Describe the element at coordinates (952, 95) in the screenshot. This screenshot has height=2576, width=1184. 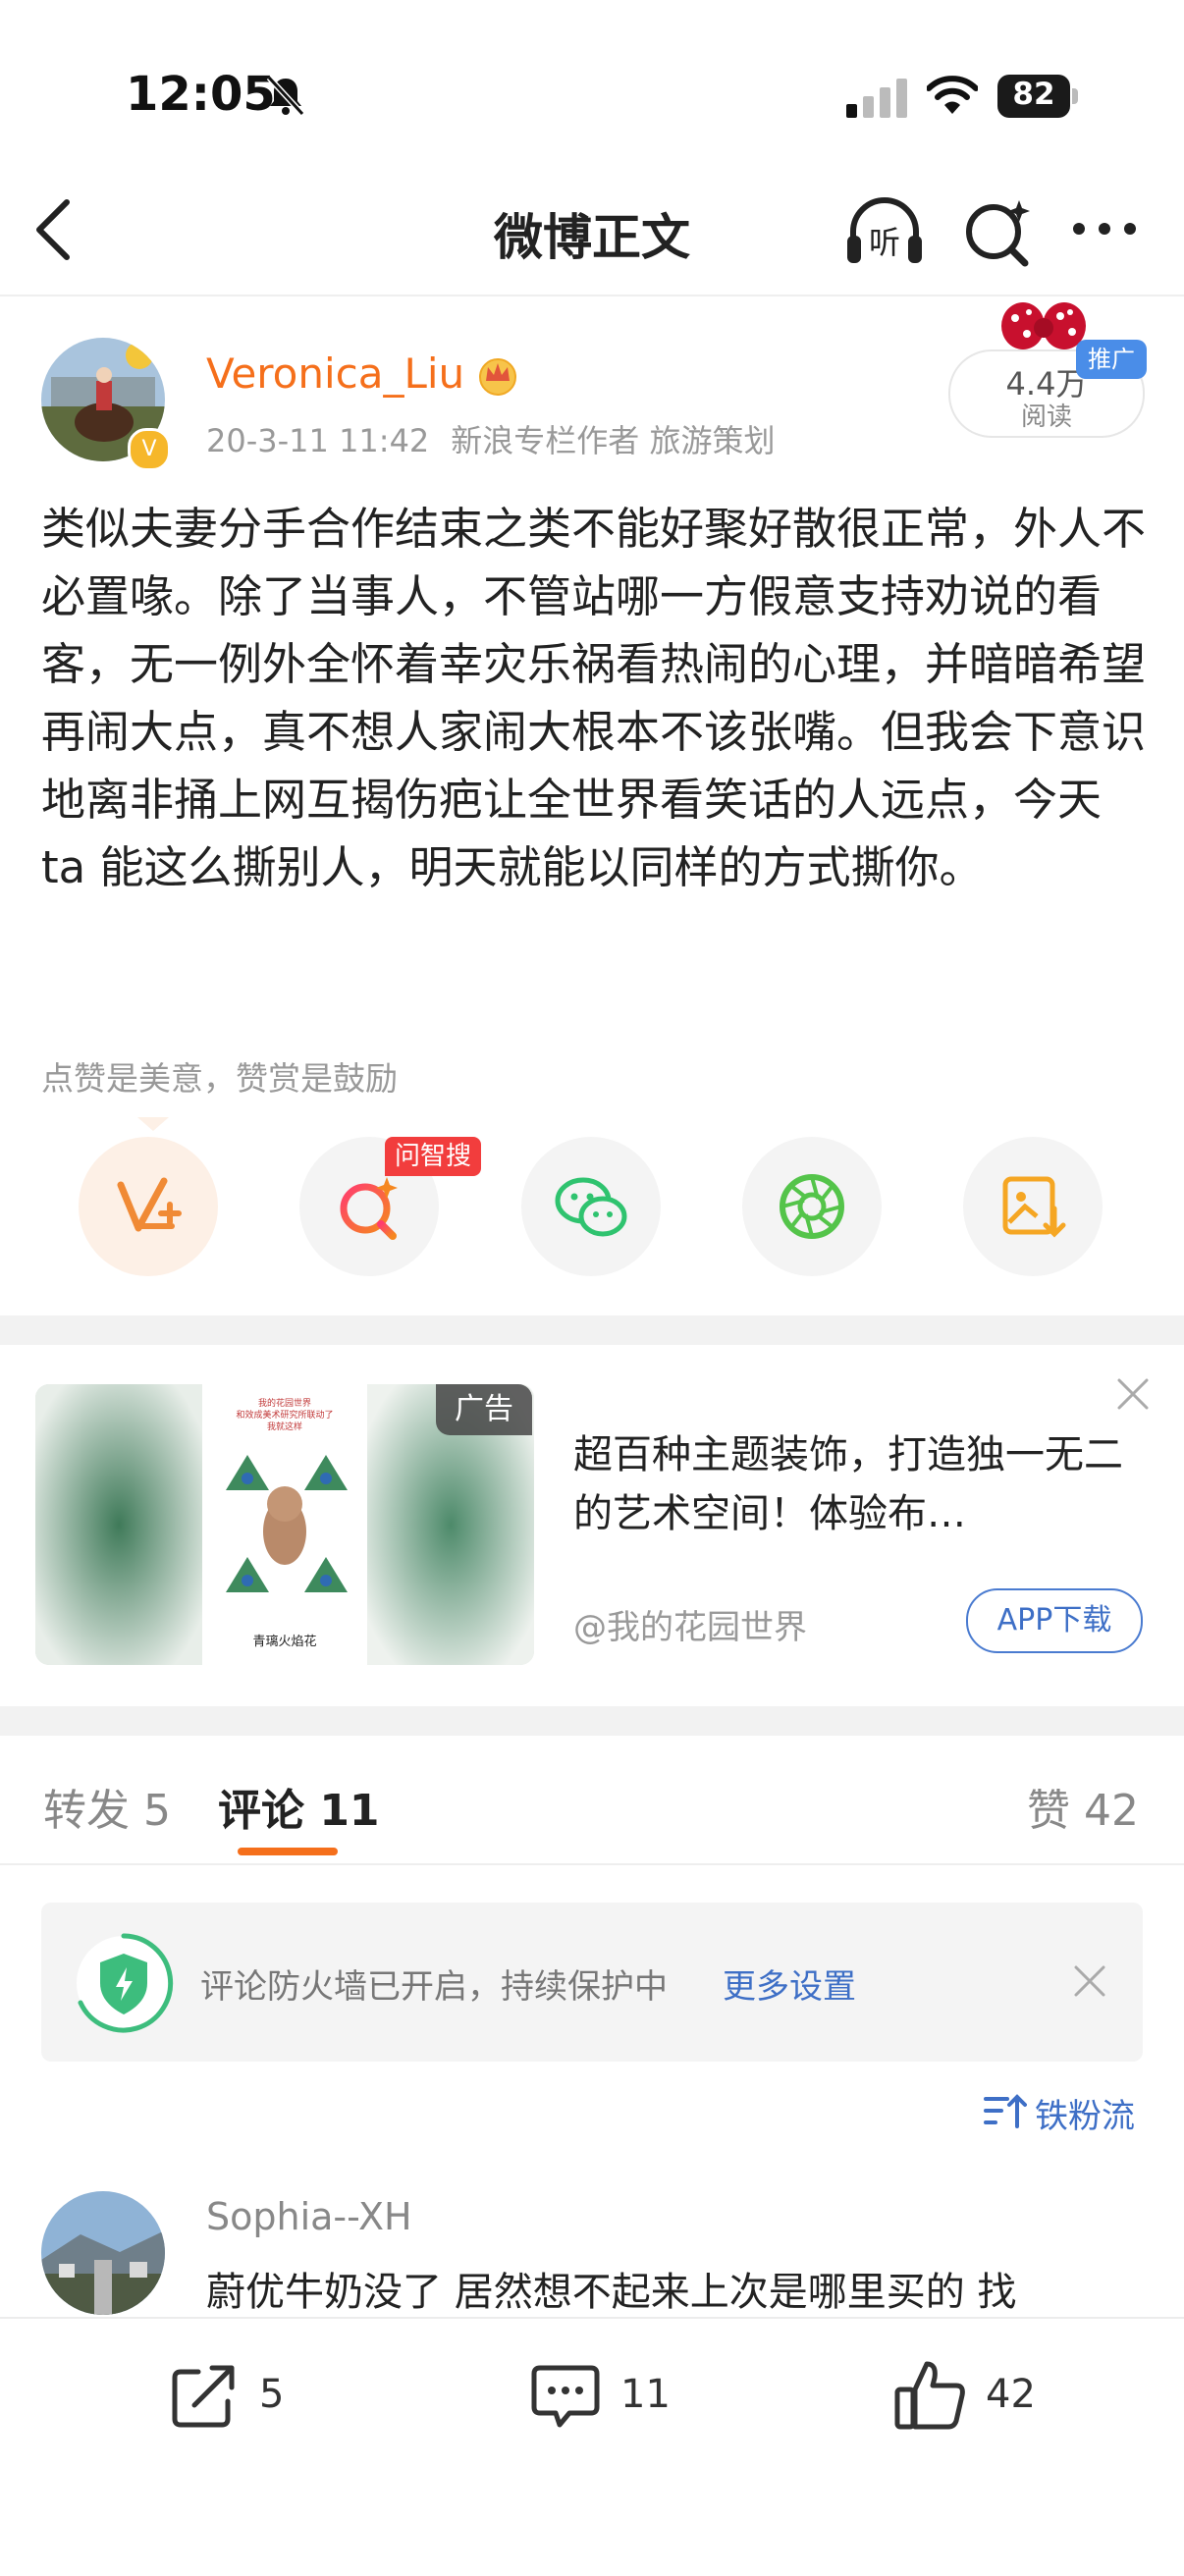
I see `wifi-icon` at that location.